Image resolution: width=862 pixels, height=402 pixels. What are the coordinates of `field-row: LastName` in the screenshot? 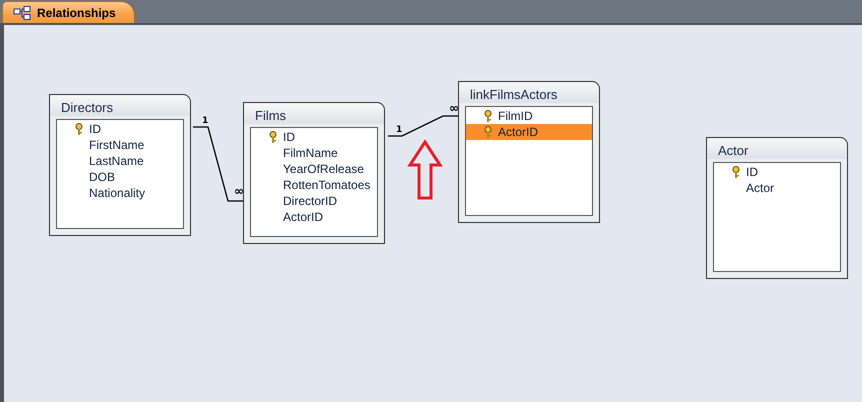 It's located at (120, 161).